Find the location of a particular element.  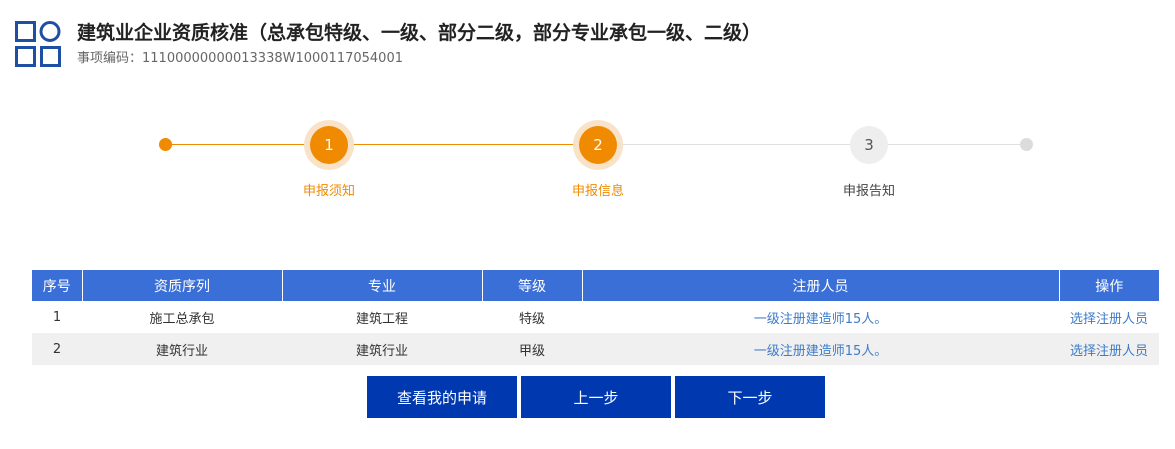

cell-grade: 甲级 is located at coordinates (532, 349).